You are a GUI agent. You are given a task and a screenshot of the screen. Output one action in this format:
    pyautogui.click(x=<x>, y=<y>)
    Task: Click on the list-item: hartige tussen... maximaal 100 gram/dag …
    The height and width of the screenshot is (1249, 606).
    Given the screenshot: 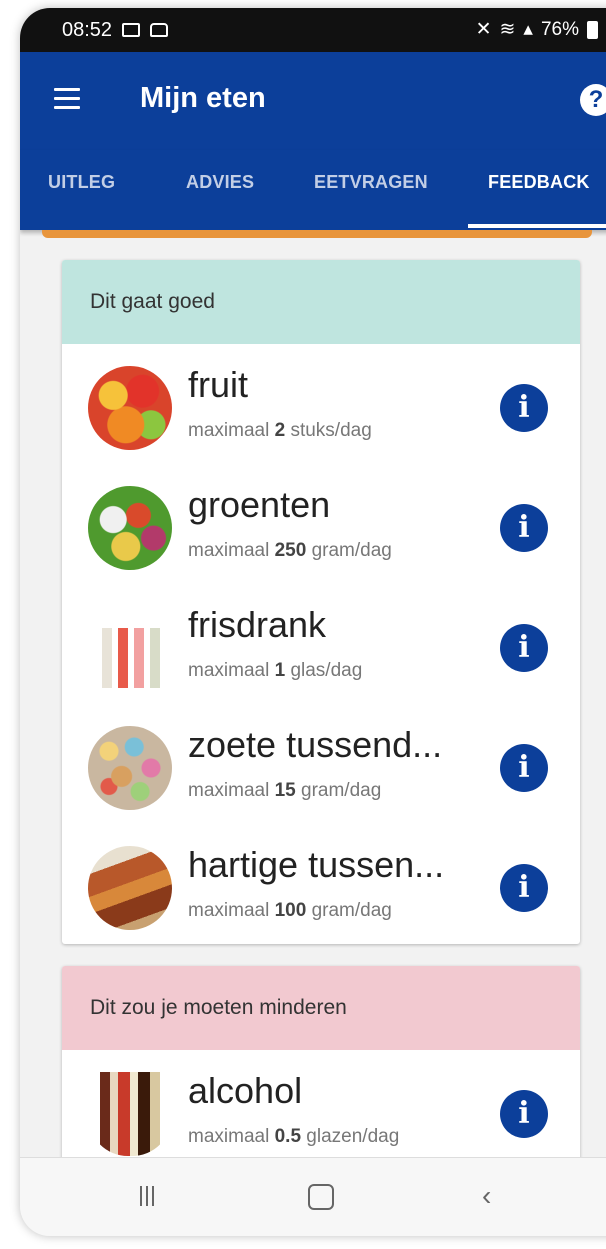 What is the action you would take?
    pyautogui.click(x=321, y=884)
    